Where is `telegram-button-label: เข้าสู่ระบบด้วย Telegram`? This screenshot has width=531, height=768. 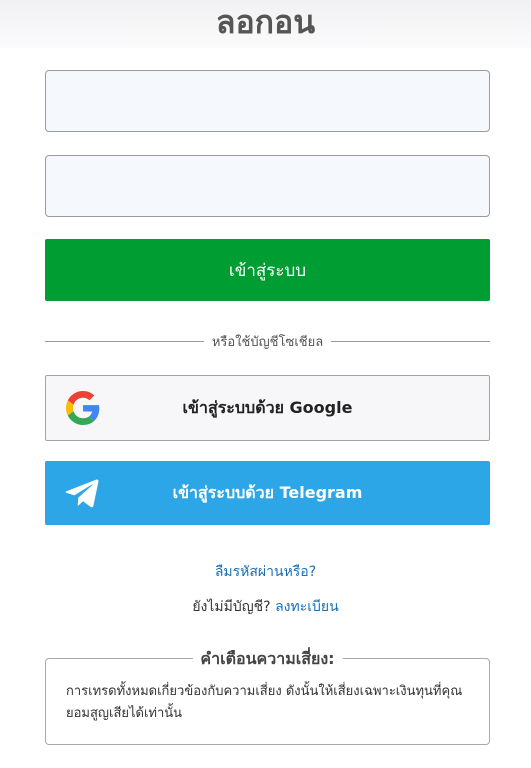 telegram-button-label: เข้าสู่ระบบด้วย Telegram is located at coordinates (267, 492).